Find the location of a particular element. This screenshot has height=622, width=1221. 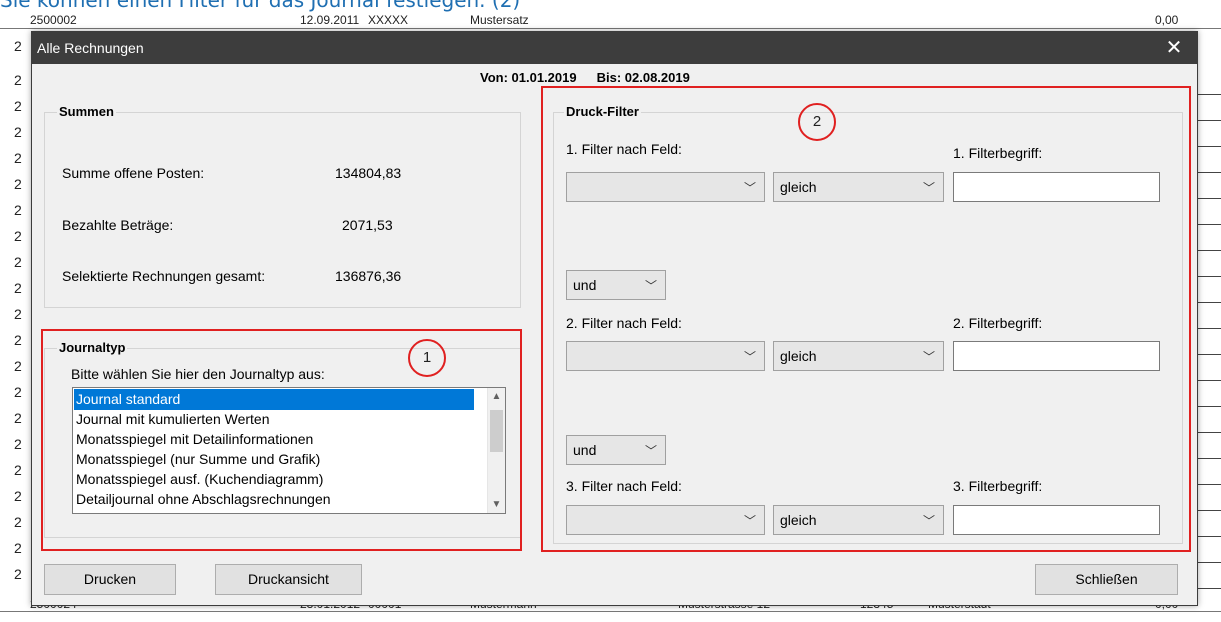

date-from: Von: 01.01.2019 is located at coordinates (528, 77).